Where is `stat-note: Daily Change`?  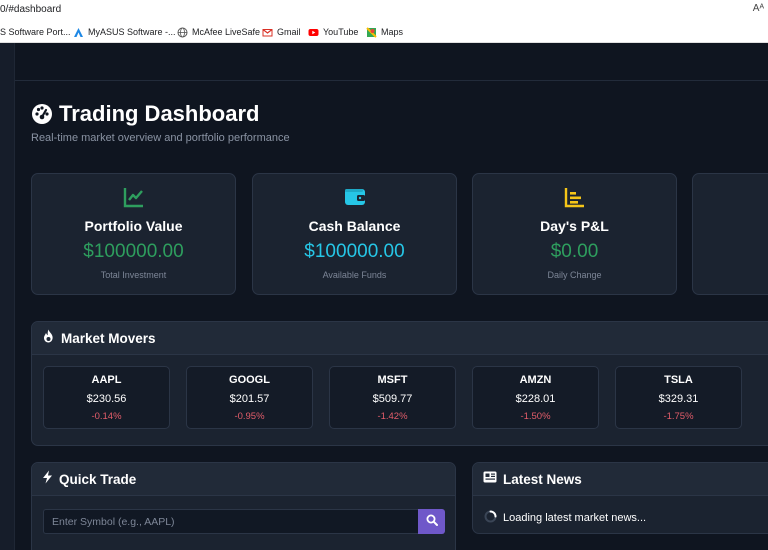
stat-note: Daily Change is located at coordinates (574, 275).